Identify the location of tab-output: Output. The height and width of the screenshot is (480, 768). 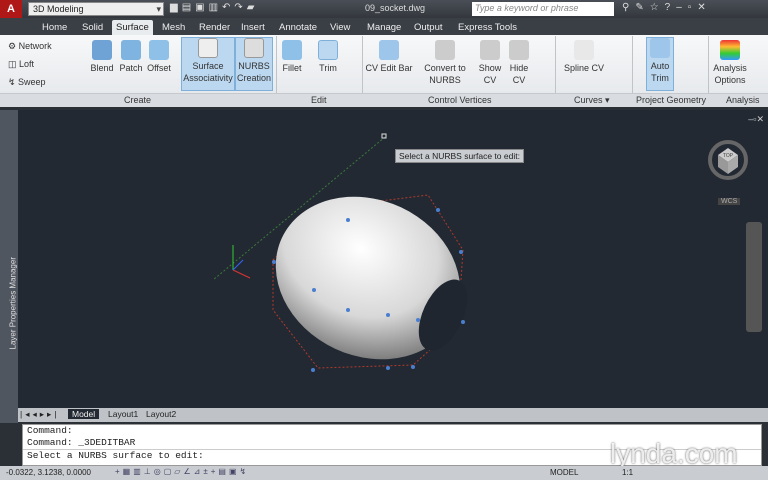
(428, 27).